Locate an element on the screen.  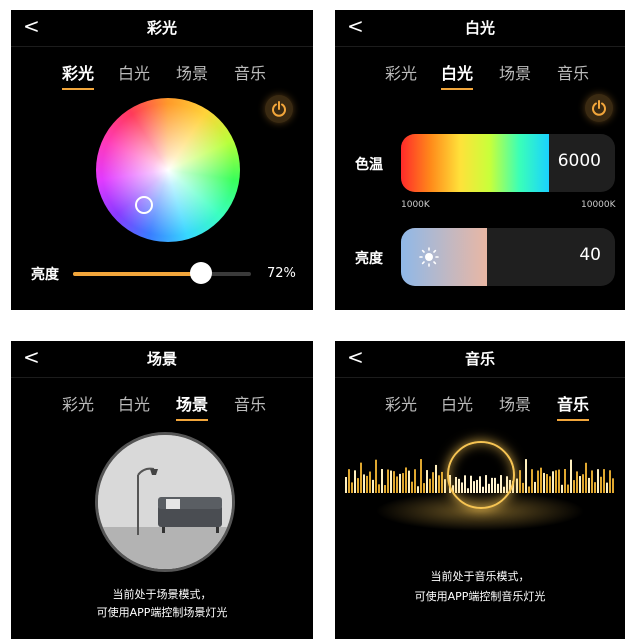
brightness-value: 72% is located at coordinates (281, 273).